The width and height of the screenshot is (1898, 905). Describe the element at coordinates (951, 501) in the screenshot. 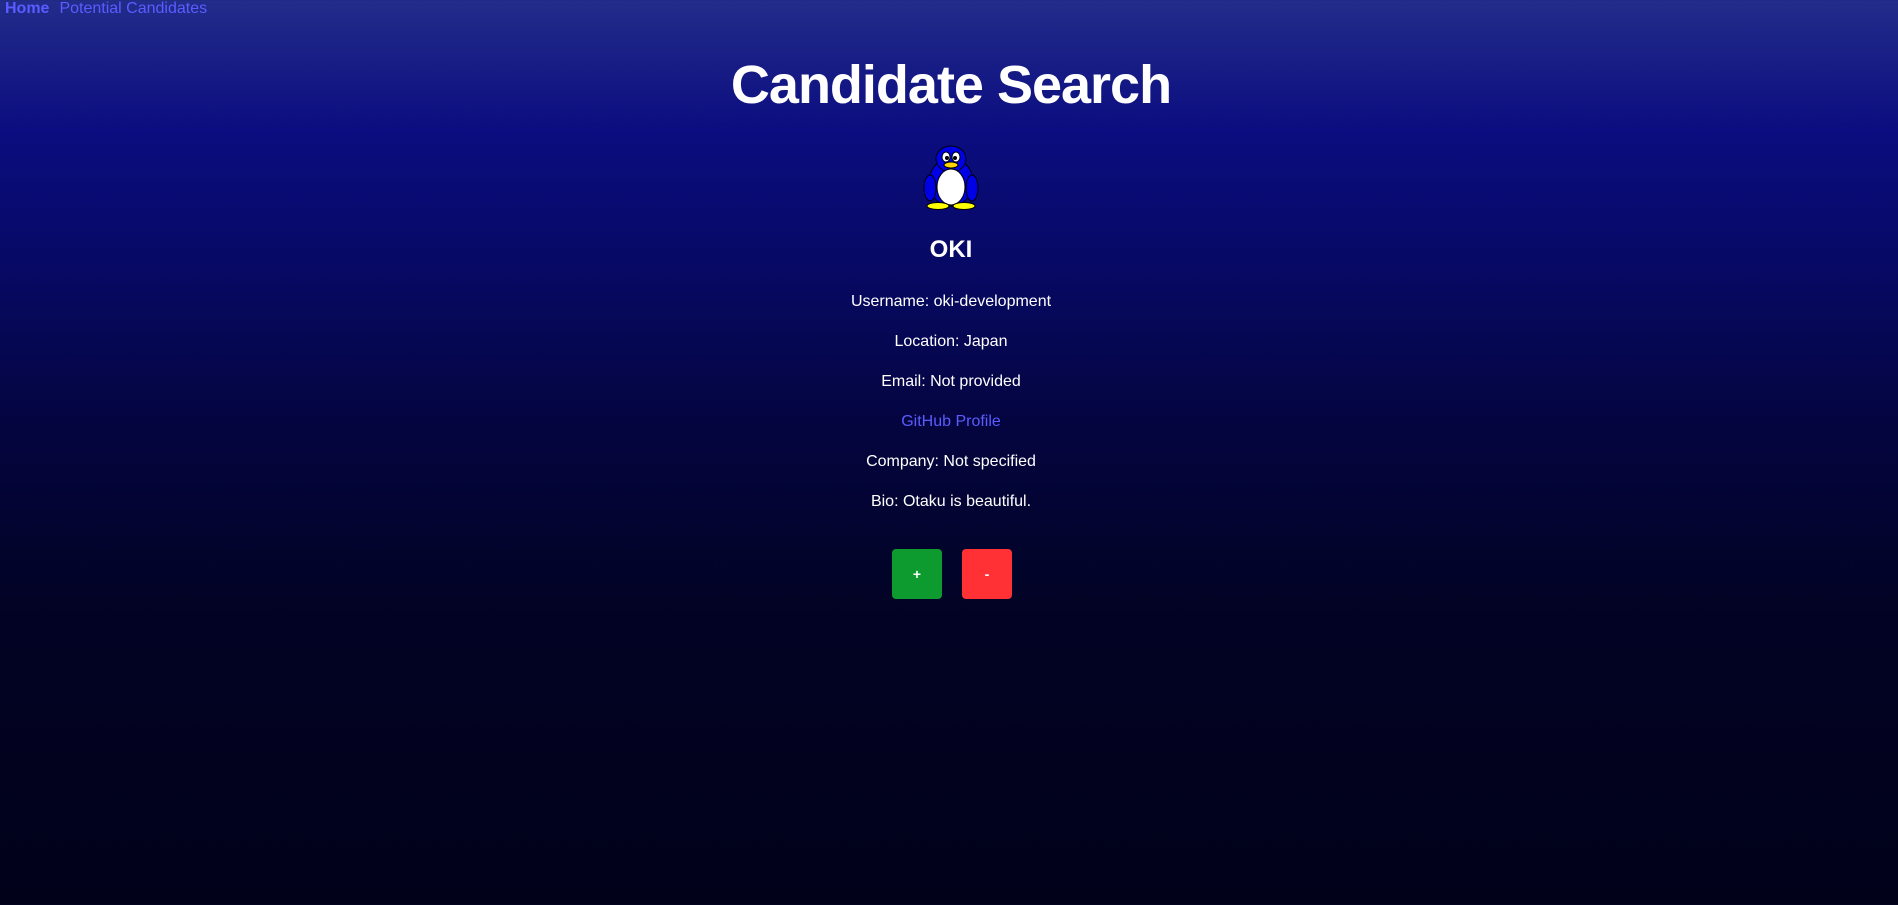

I see `candidate-bio: Bio: Otaku is beautiful.` at that location.